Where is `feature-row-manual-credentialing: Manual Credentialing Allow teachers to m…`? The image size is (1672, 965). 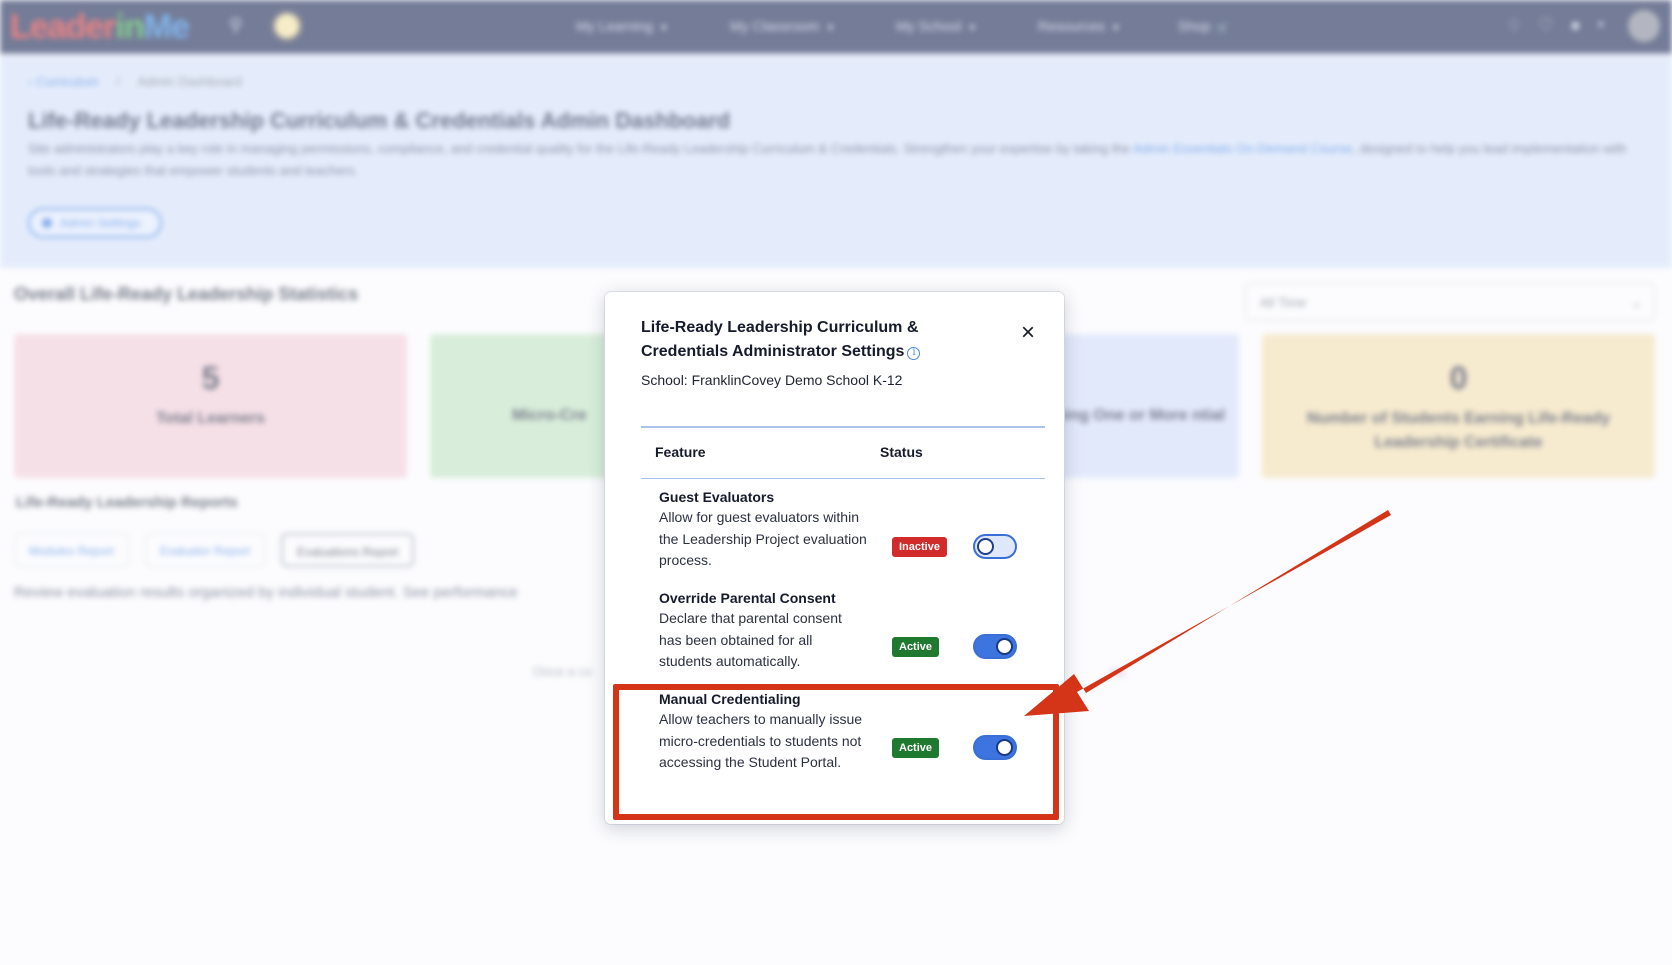
feature-row-manual-credentialing: Manual Credentialing Allow teachers to m… is located at coordinates (849, 731).